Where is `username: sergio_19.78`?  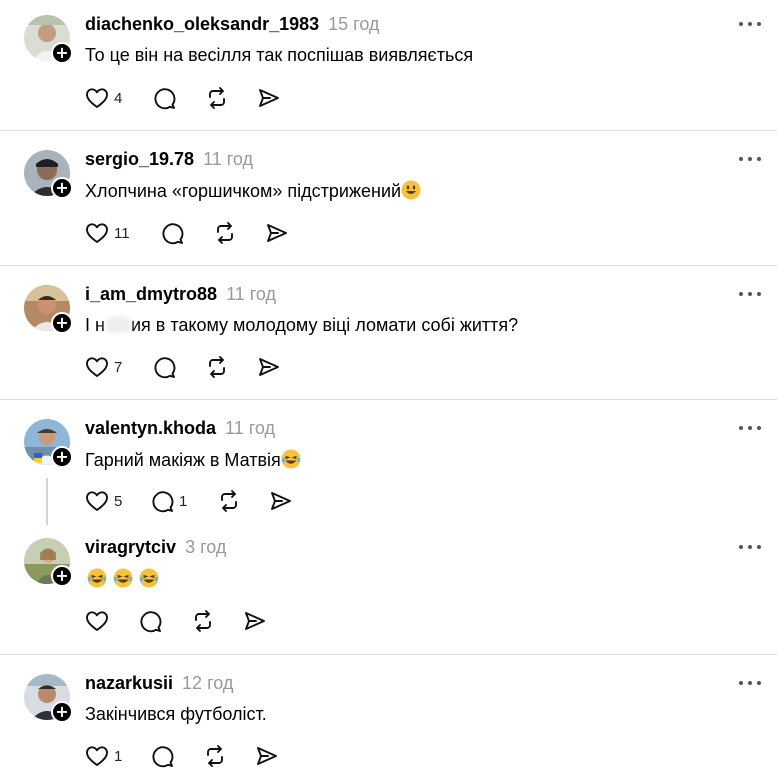
username: sergio_19.78 is located at coordinates (139, 159).